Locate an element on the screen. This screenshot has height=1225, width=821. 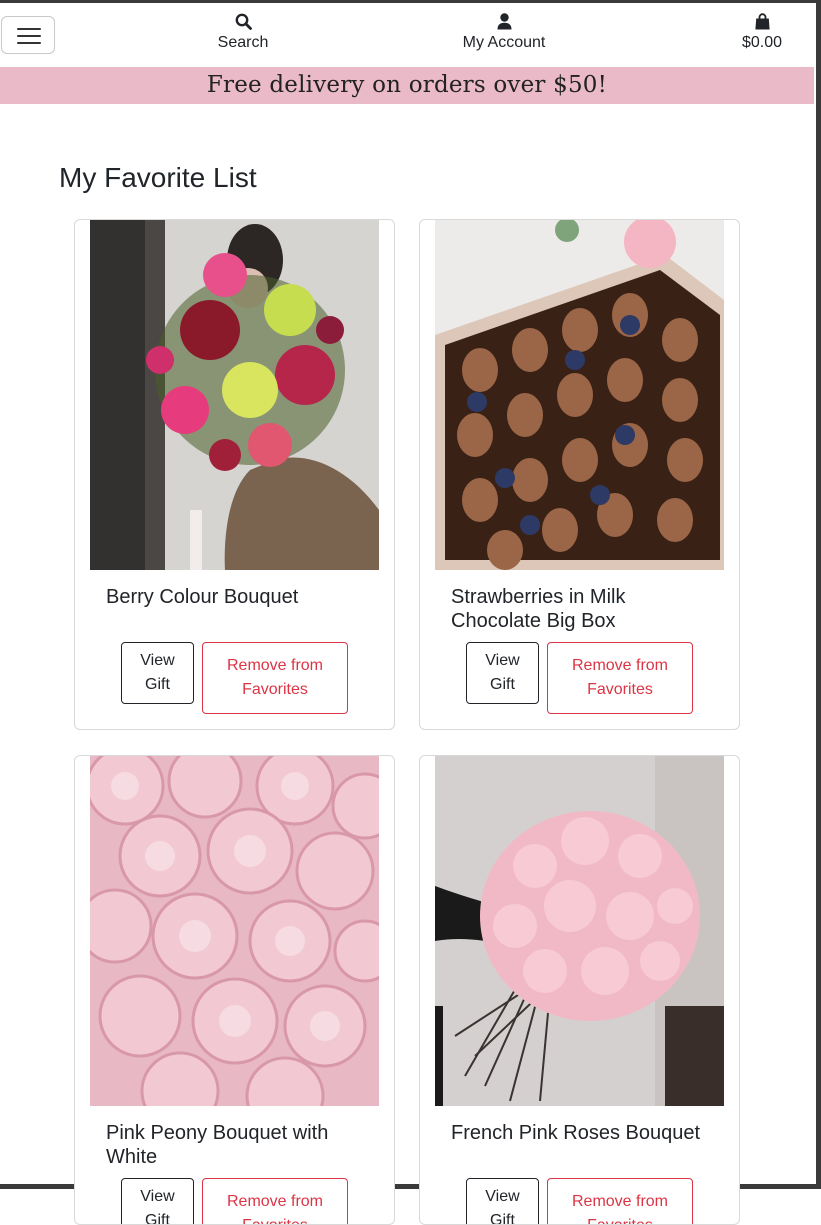
product-name: Berry Colour Bouquet is located at coordinates (202, 597).